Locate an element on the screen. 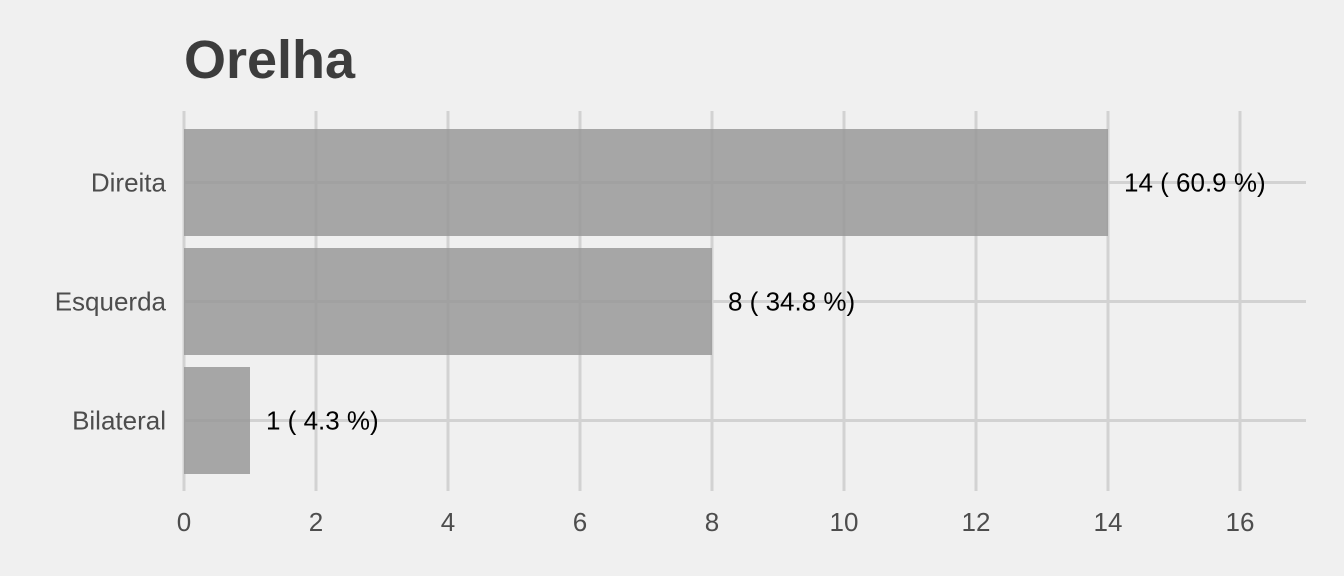 Image resolution: width=1344 pixels, height=576 pixels. chart-title: Orelha is located at coordinates (270, 60).